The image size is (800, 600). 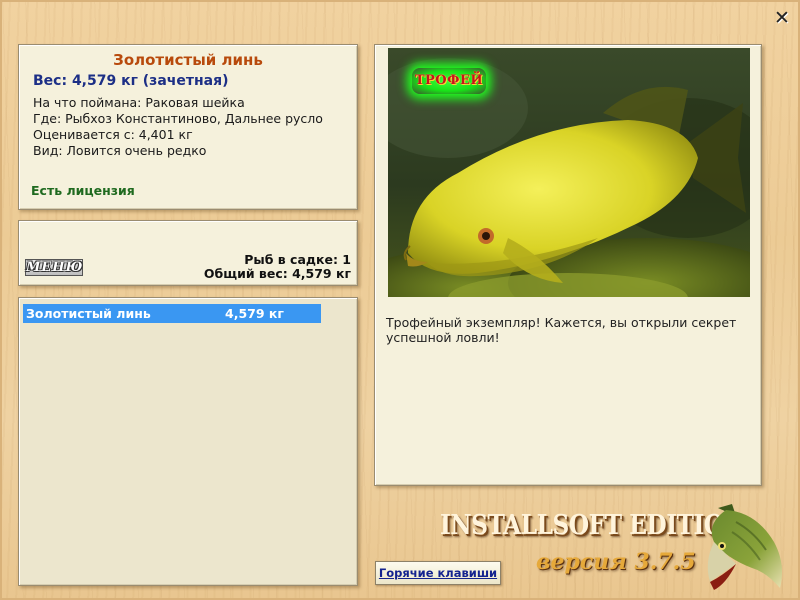 I want to click on bait-info: На что поймана: Раковая шейка, so click(x=139, y=102).